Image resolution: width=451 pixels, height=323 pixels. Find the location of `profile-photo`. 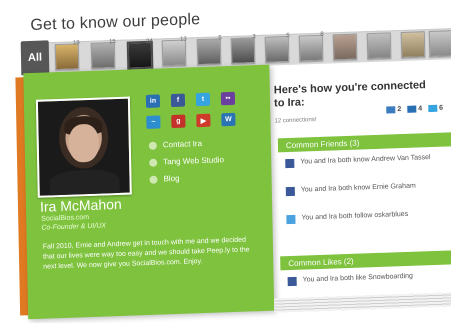

profile-photo is located at coordinates (83, 147).